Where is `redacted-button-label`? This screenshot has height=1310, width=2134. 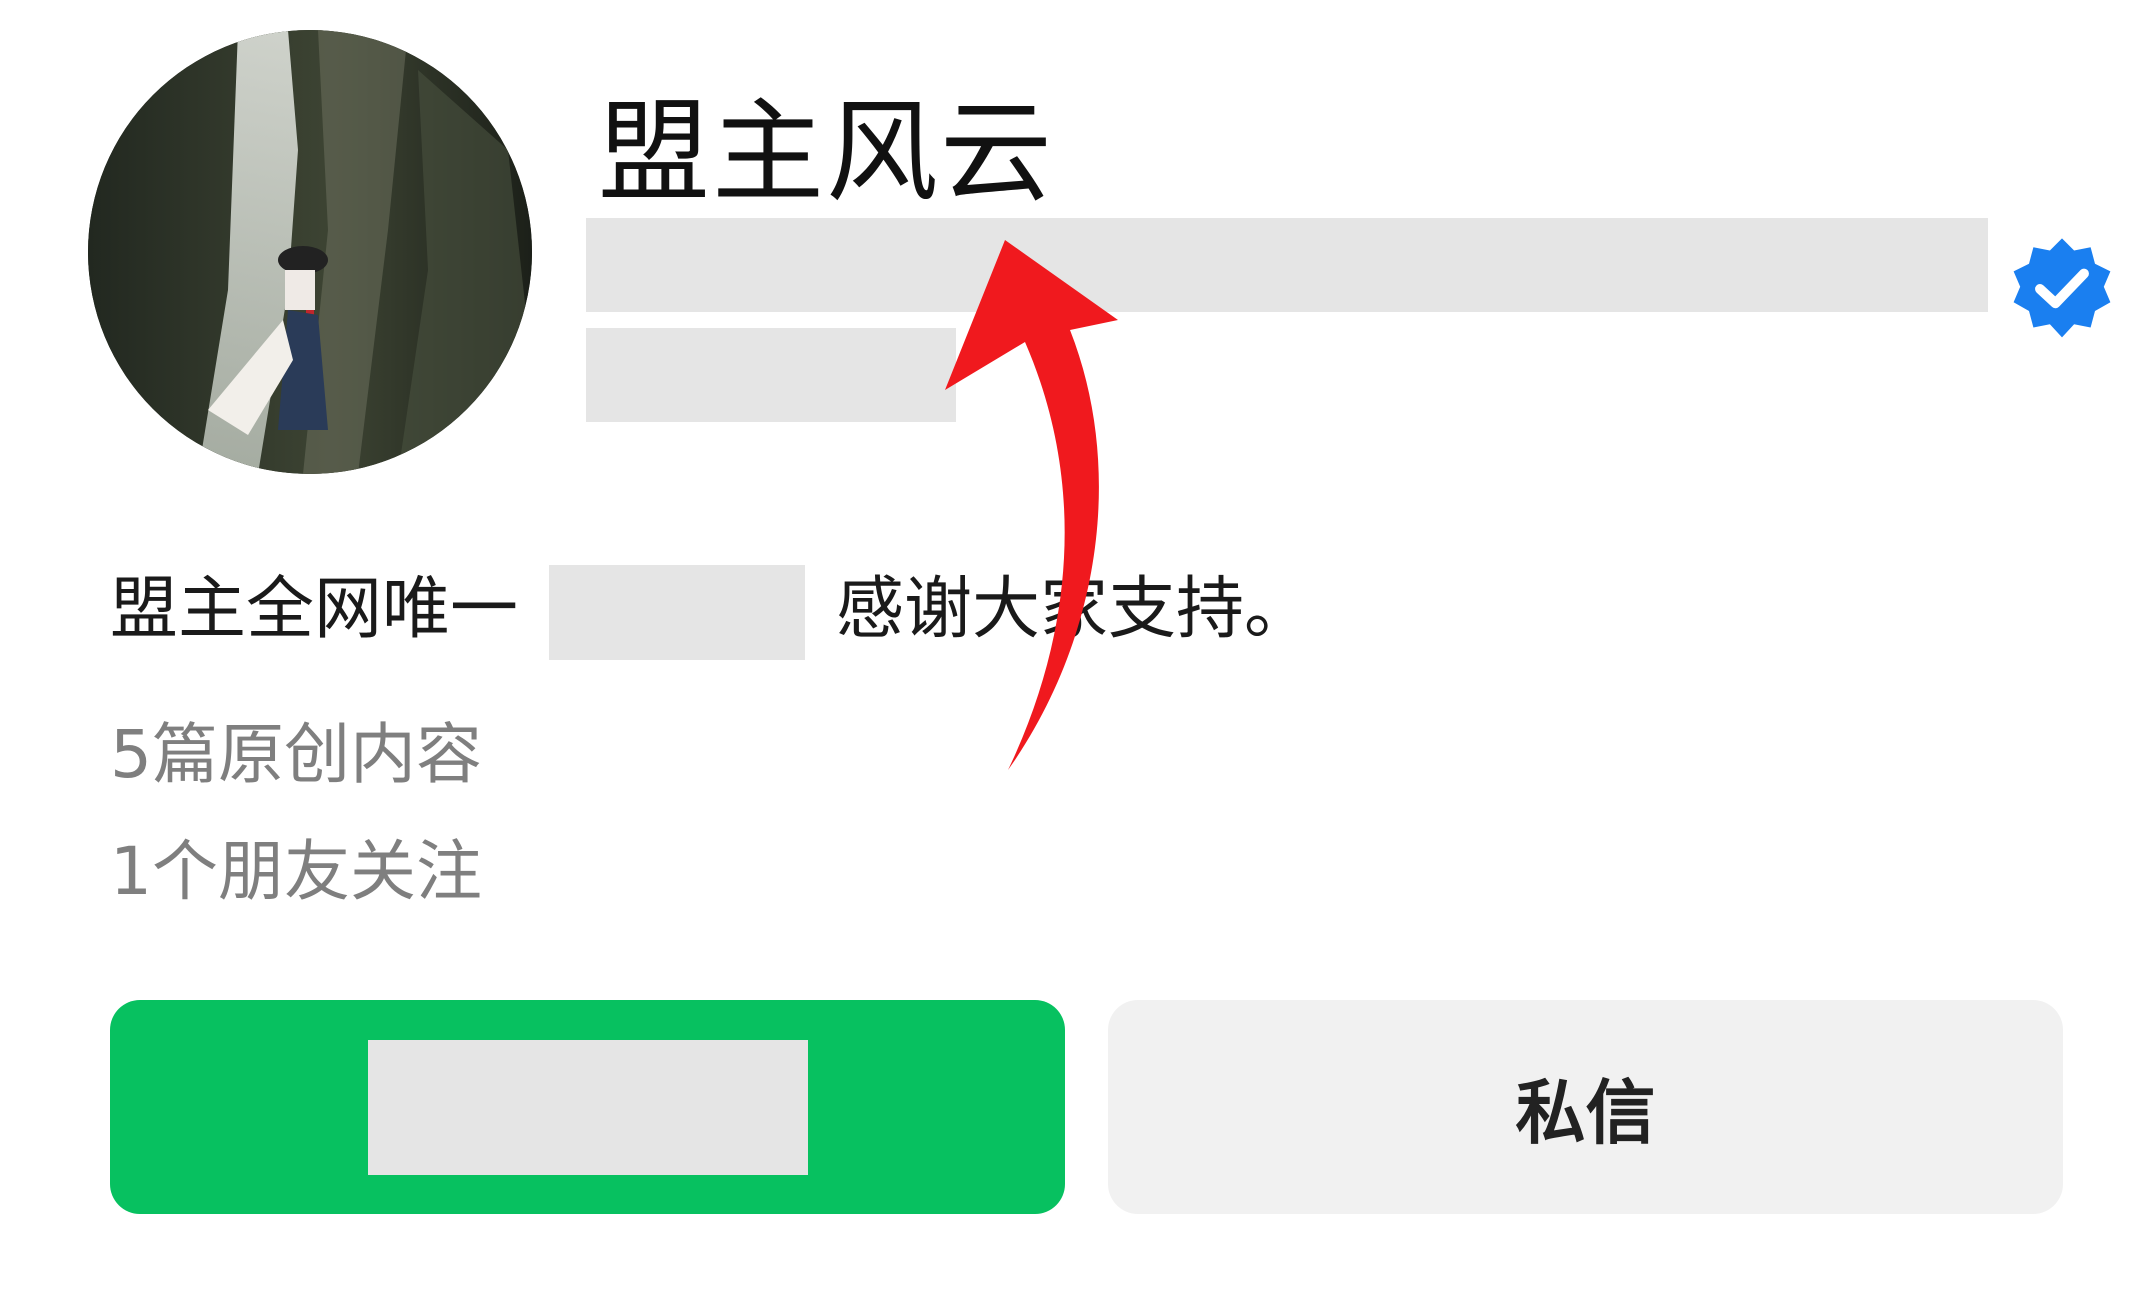 redacted-button-label is located at coordinates (587, 1107).